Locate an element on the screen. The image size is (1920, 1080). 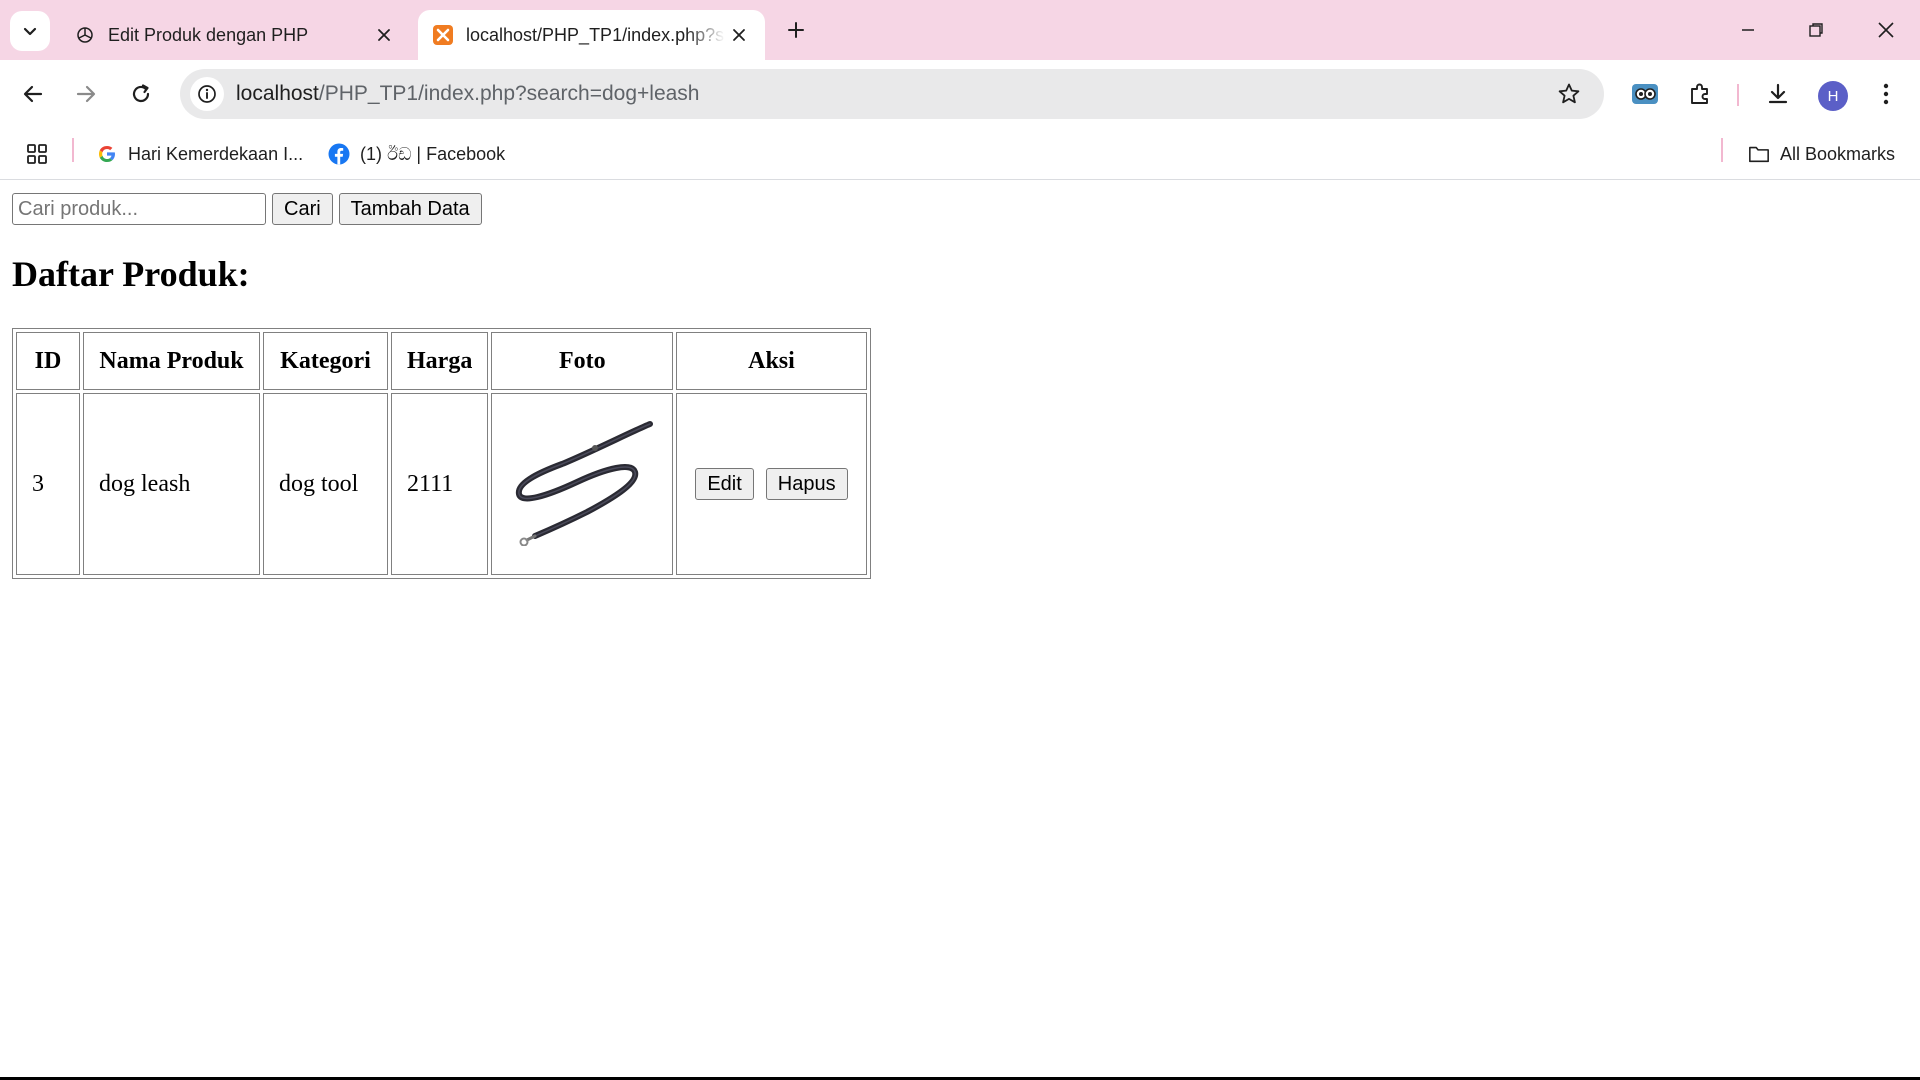
profile-avatar: H is located at coordinates (1833, 96).